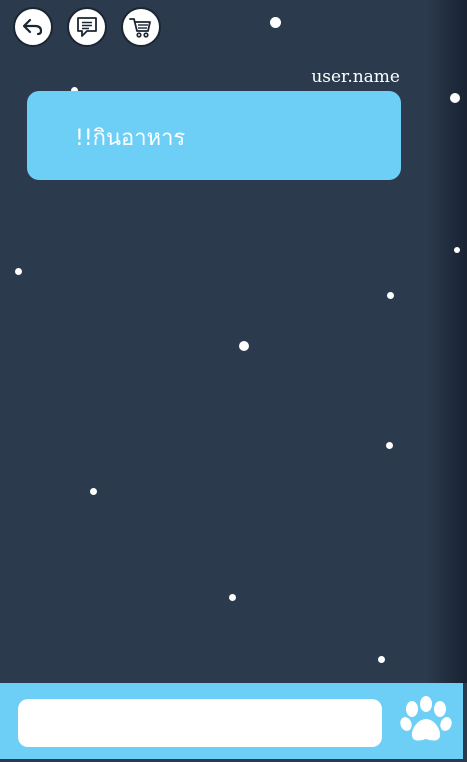 The width and height of the screenshot is (467, 762). I want to click on message-composer, so click(231, 721).